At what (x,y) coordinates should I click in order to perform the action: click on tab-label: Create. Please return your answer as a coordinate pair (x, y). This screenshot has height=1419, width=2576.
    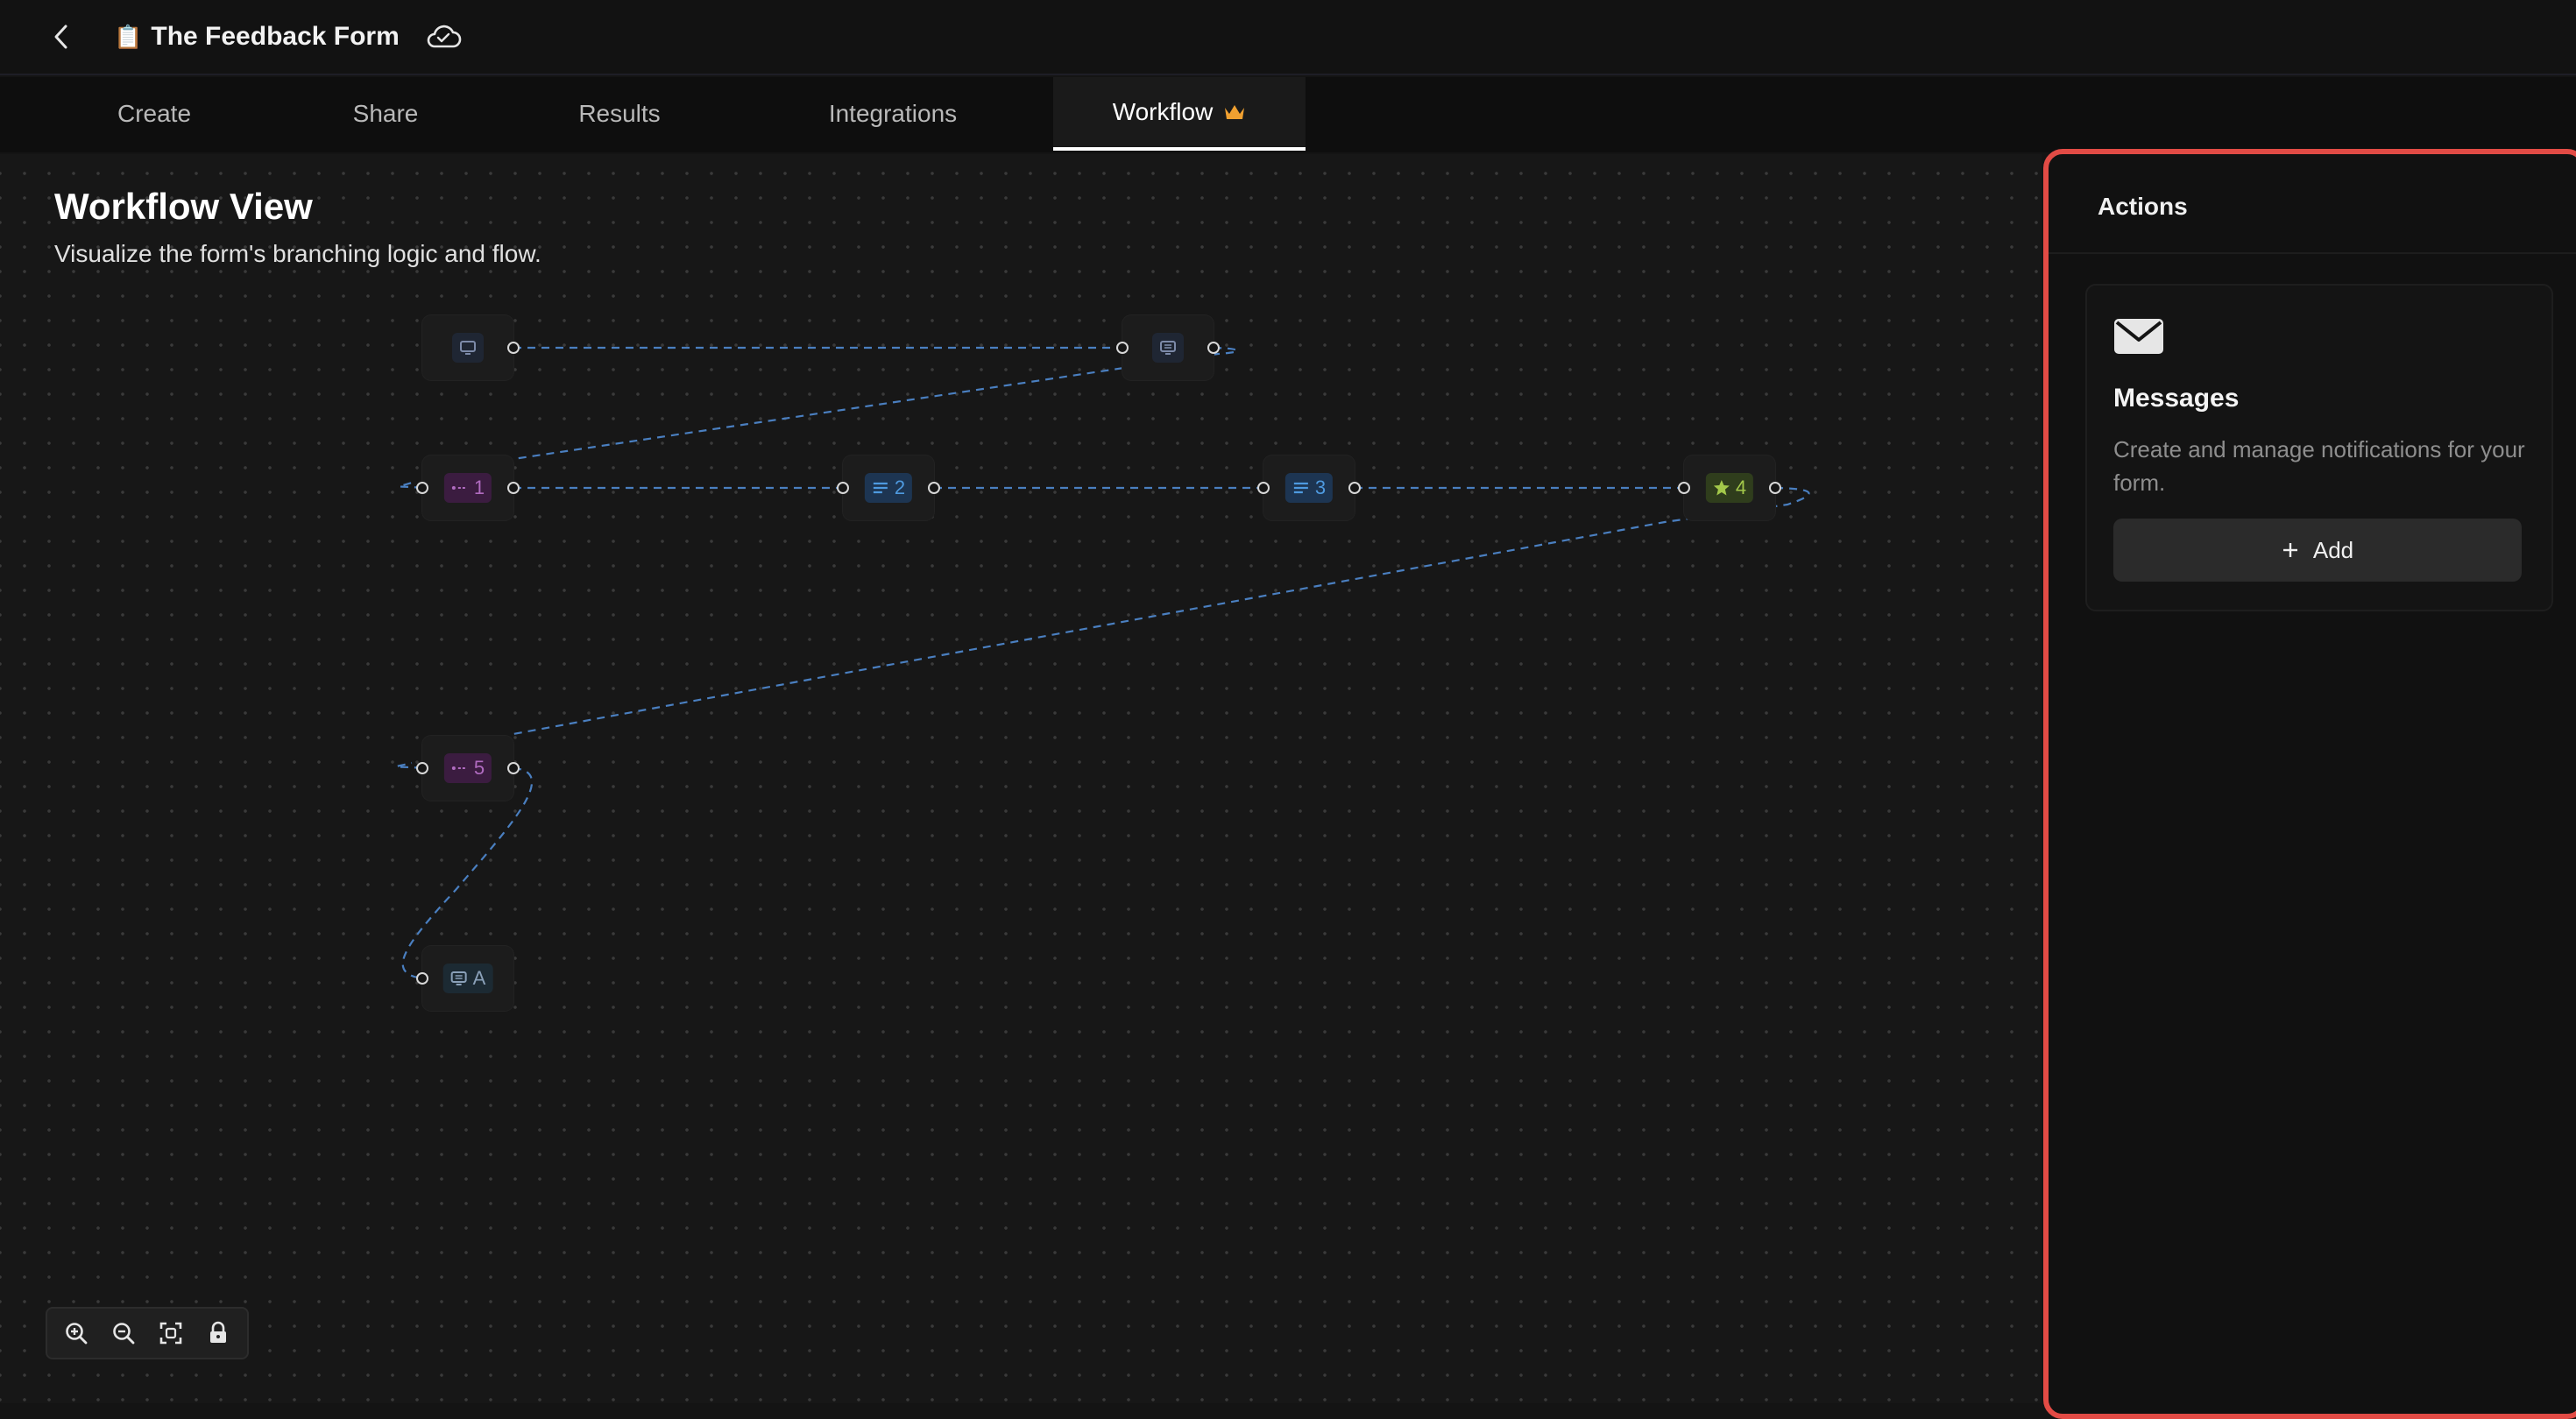
    Looking at the image, I should click on (154, 113).